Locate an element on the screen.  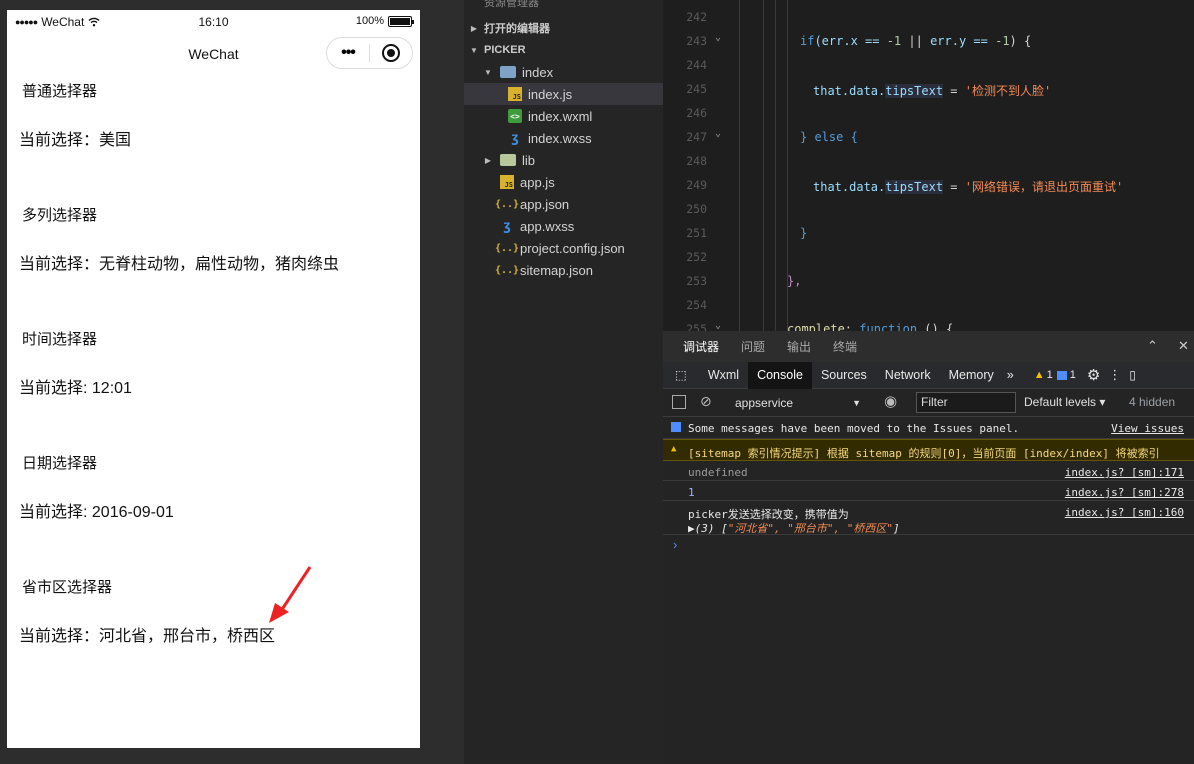
tool-console: Console is located at coordinates (780, 375).